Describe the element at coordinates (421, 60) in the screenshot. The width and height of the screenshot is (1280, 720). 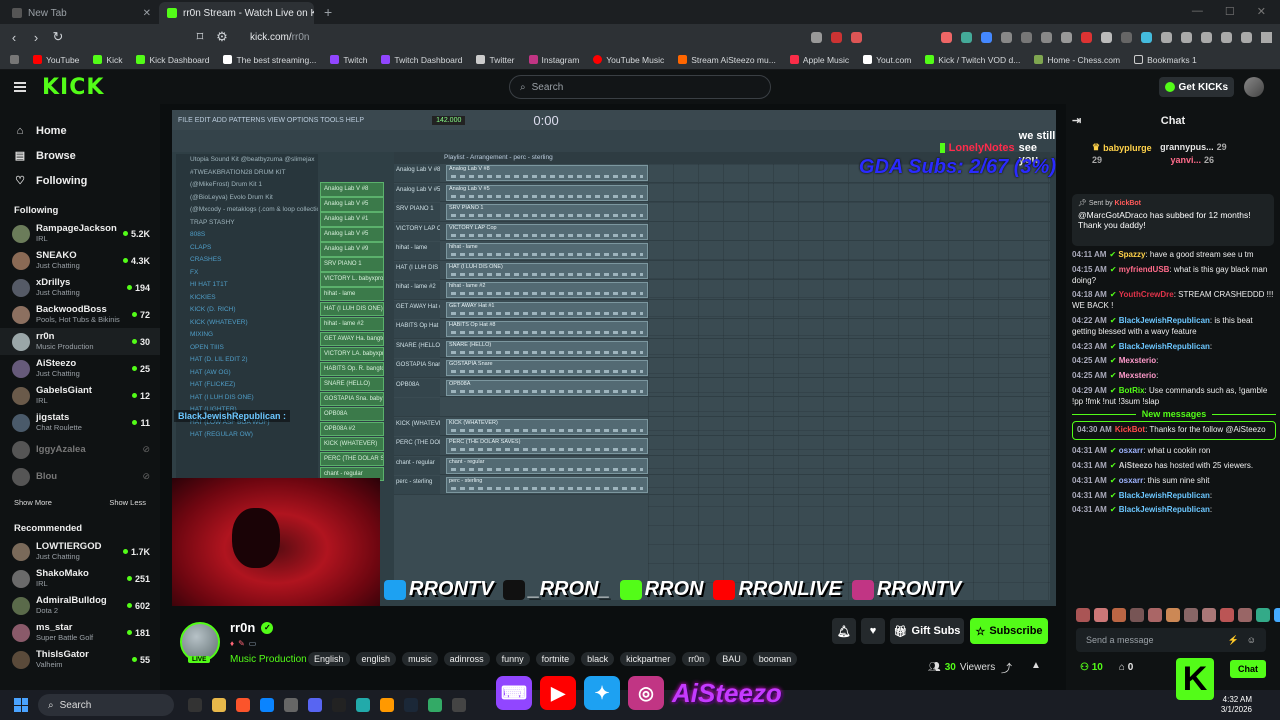
I see `bookmark-twitch-dashboard: Twitch Dashboard` at that location.